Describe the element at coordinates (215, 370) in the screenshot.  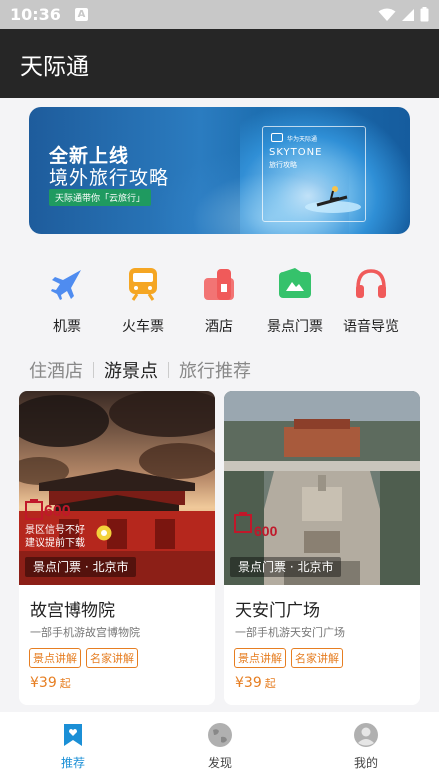
I see `tab-travel-recommend: 旅行推荐` at that location.